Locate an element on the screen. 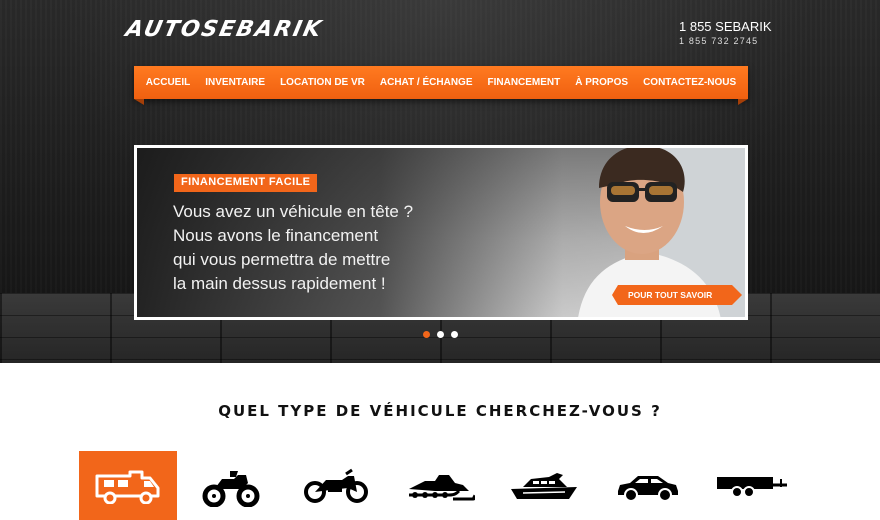 This screenshot has width=880, height=520. vehicle-type-car is located at coordinates (648, 485).